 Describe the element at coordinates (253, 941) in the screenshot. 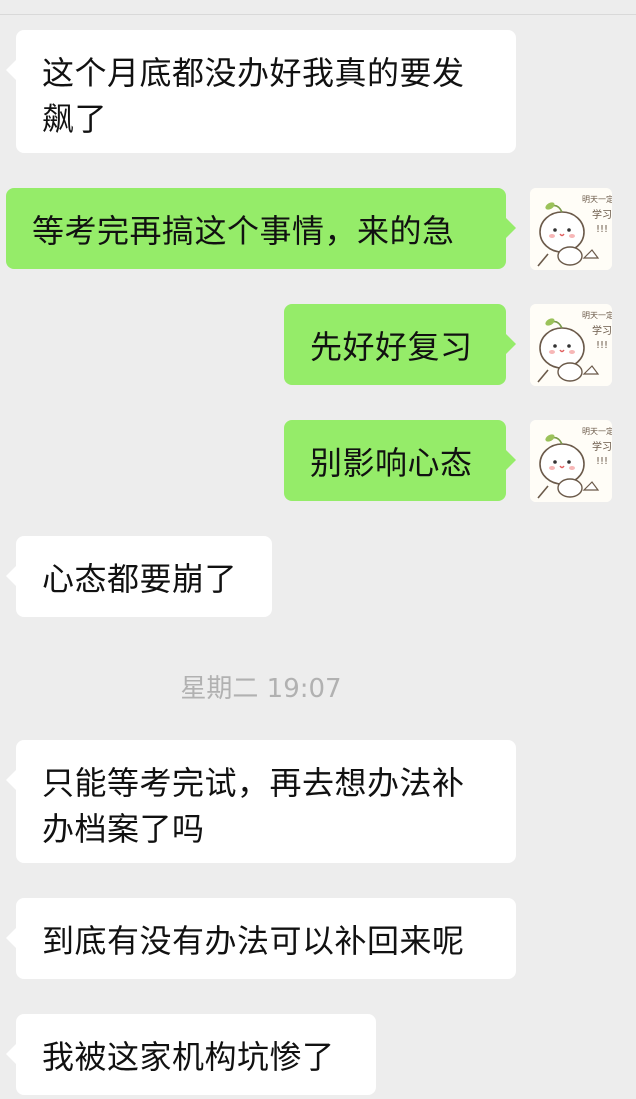

I see `message-text: 到底有没有办法可以补回来呢` at that location.